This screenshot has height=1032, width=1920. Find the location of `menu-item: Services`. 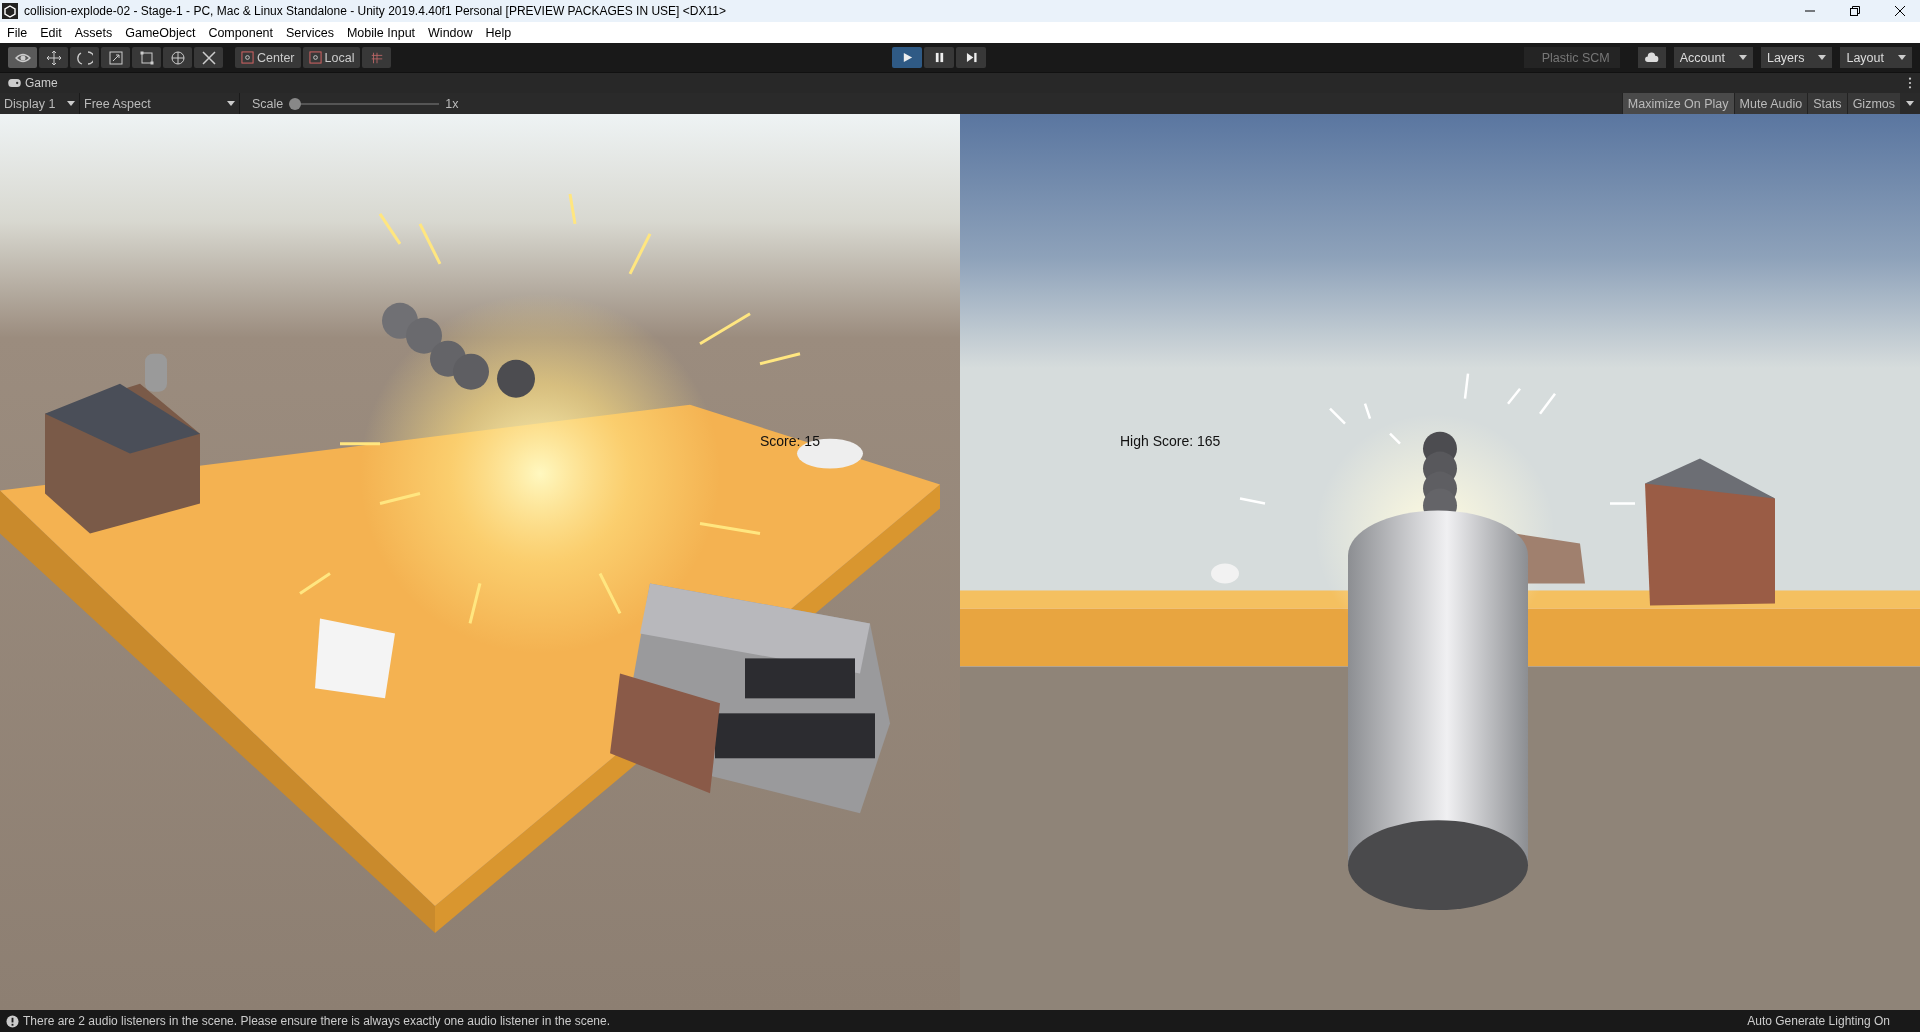

menu-item: Services is located at coordinates (310, 32).